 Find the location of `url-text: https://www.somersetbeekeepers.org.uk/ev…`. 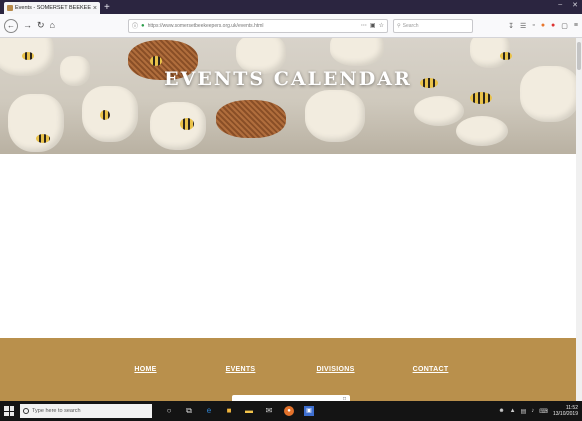

url-text: https://www.somersetbeekeepers.org.uk/ev… is located at coordinates (205, 25).